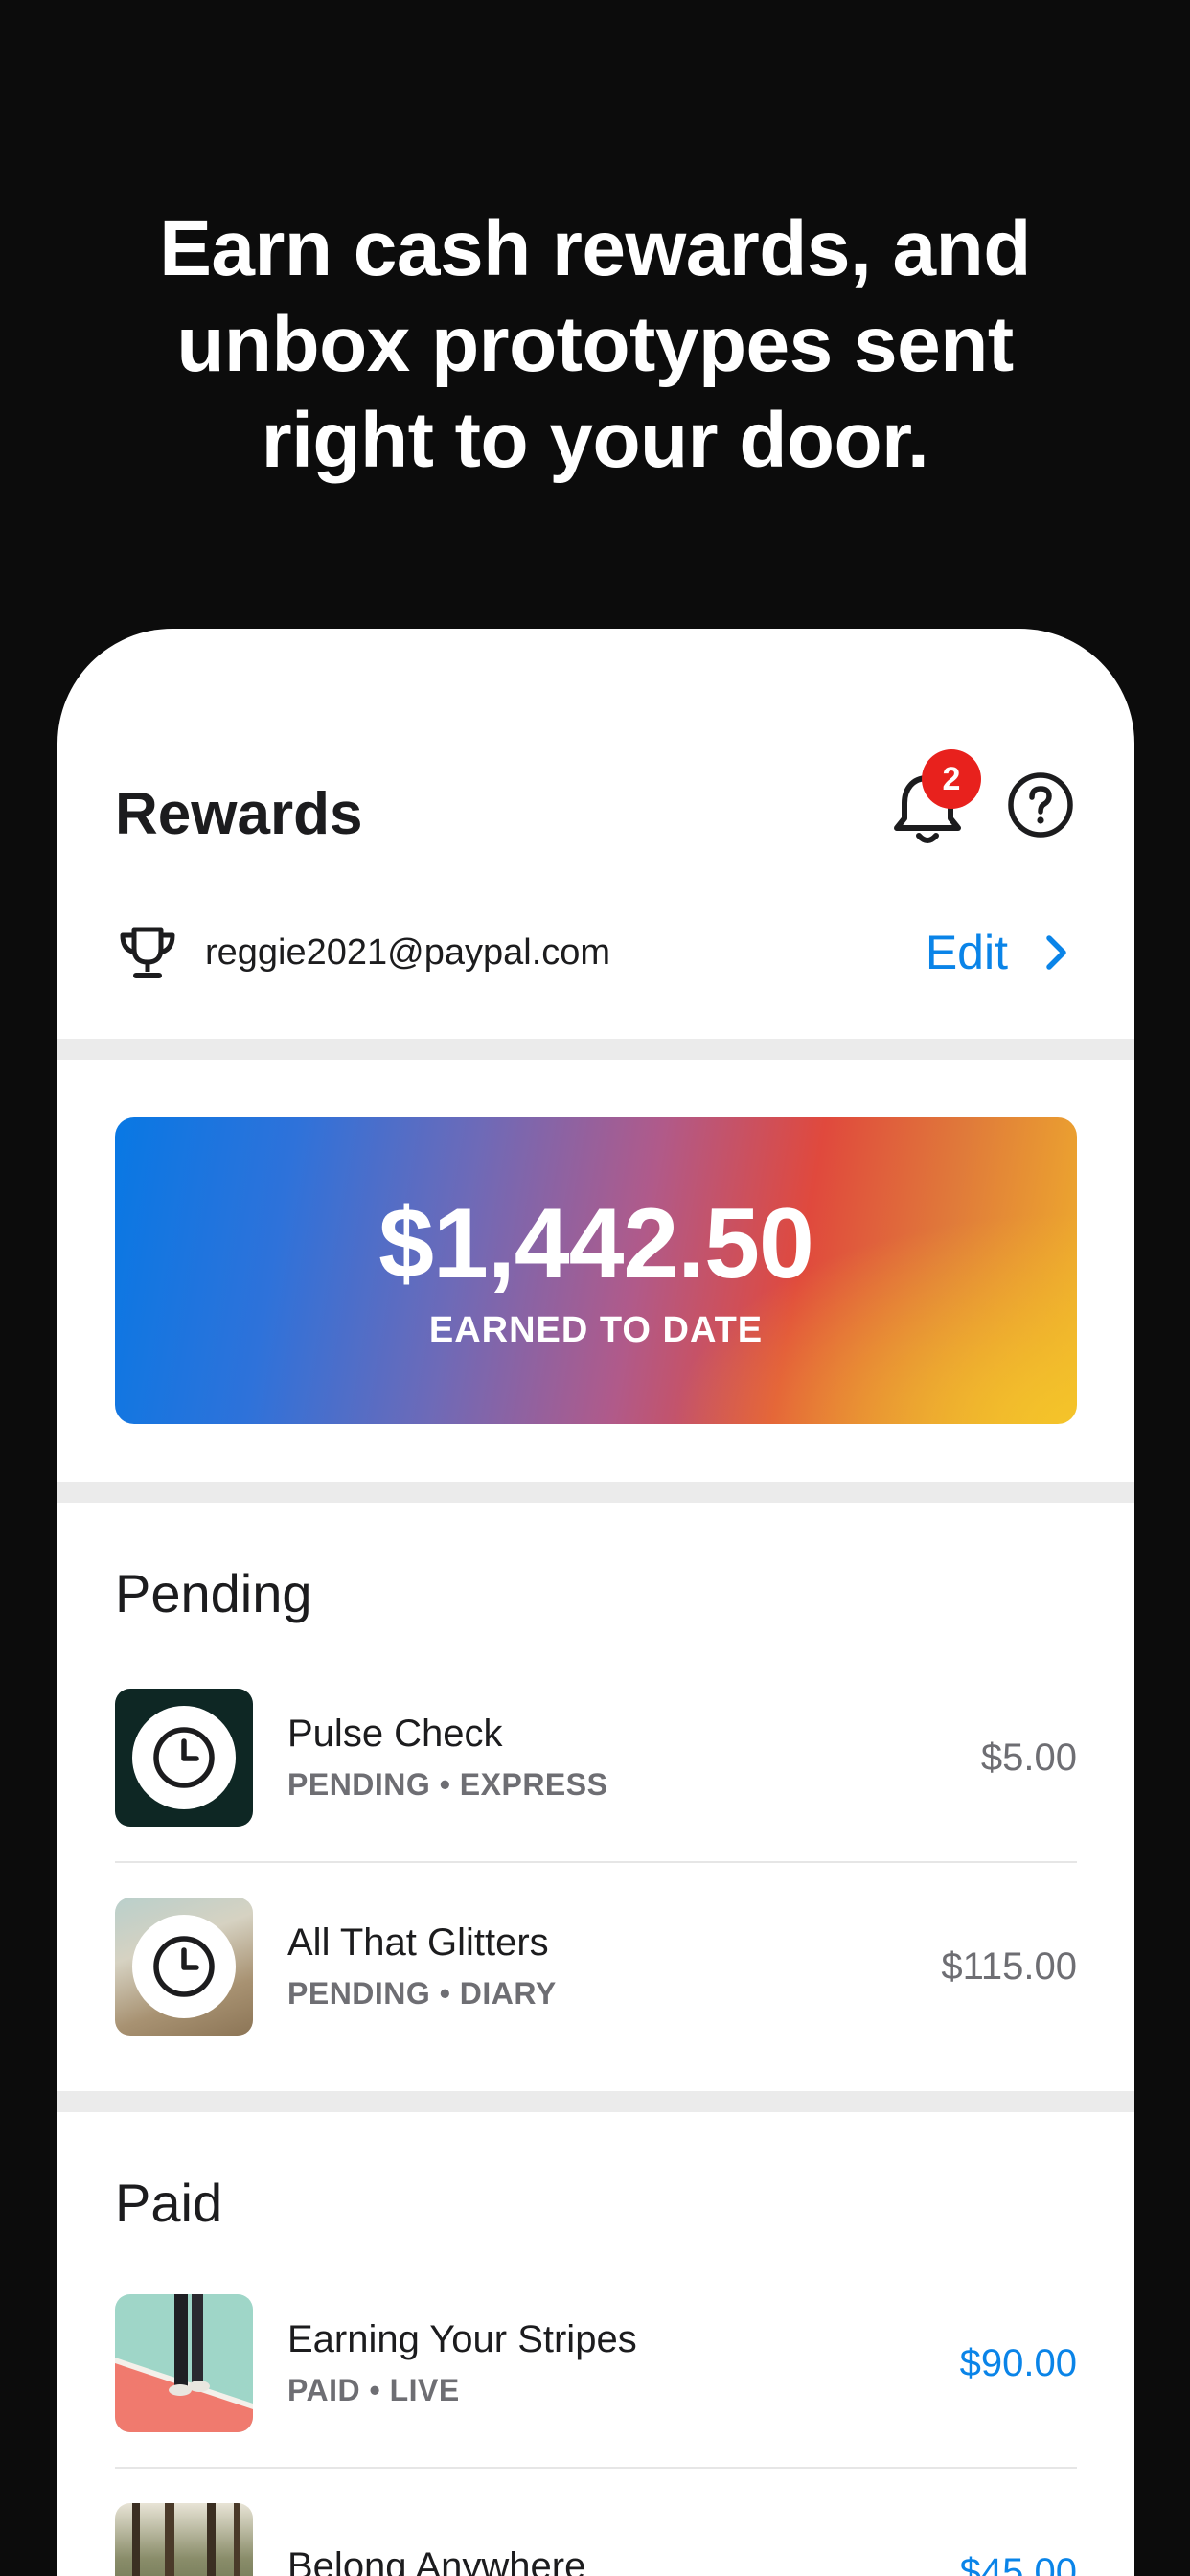  Describe the element at coordinates (1018, 2563) in the screenshot. I see `item-amount: $45.00` at that location.